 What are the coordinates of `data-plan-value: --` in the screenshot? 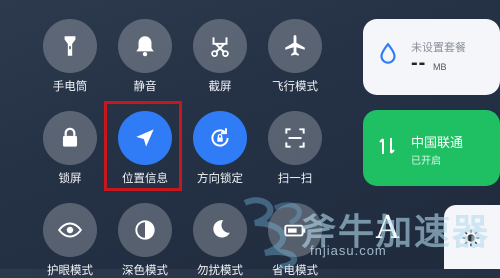 It's located at (419, 63).